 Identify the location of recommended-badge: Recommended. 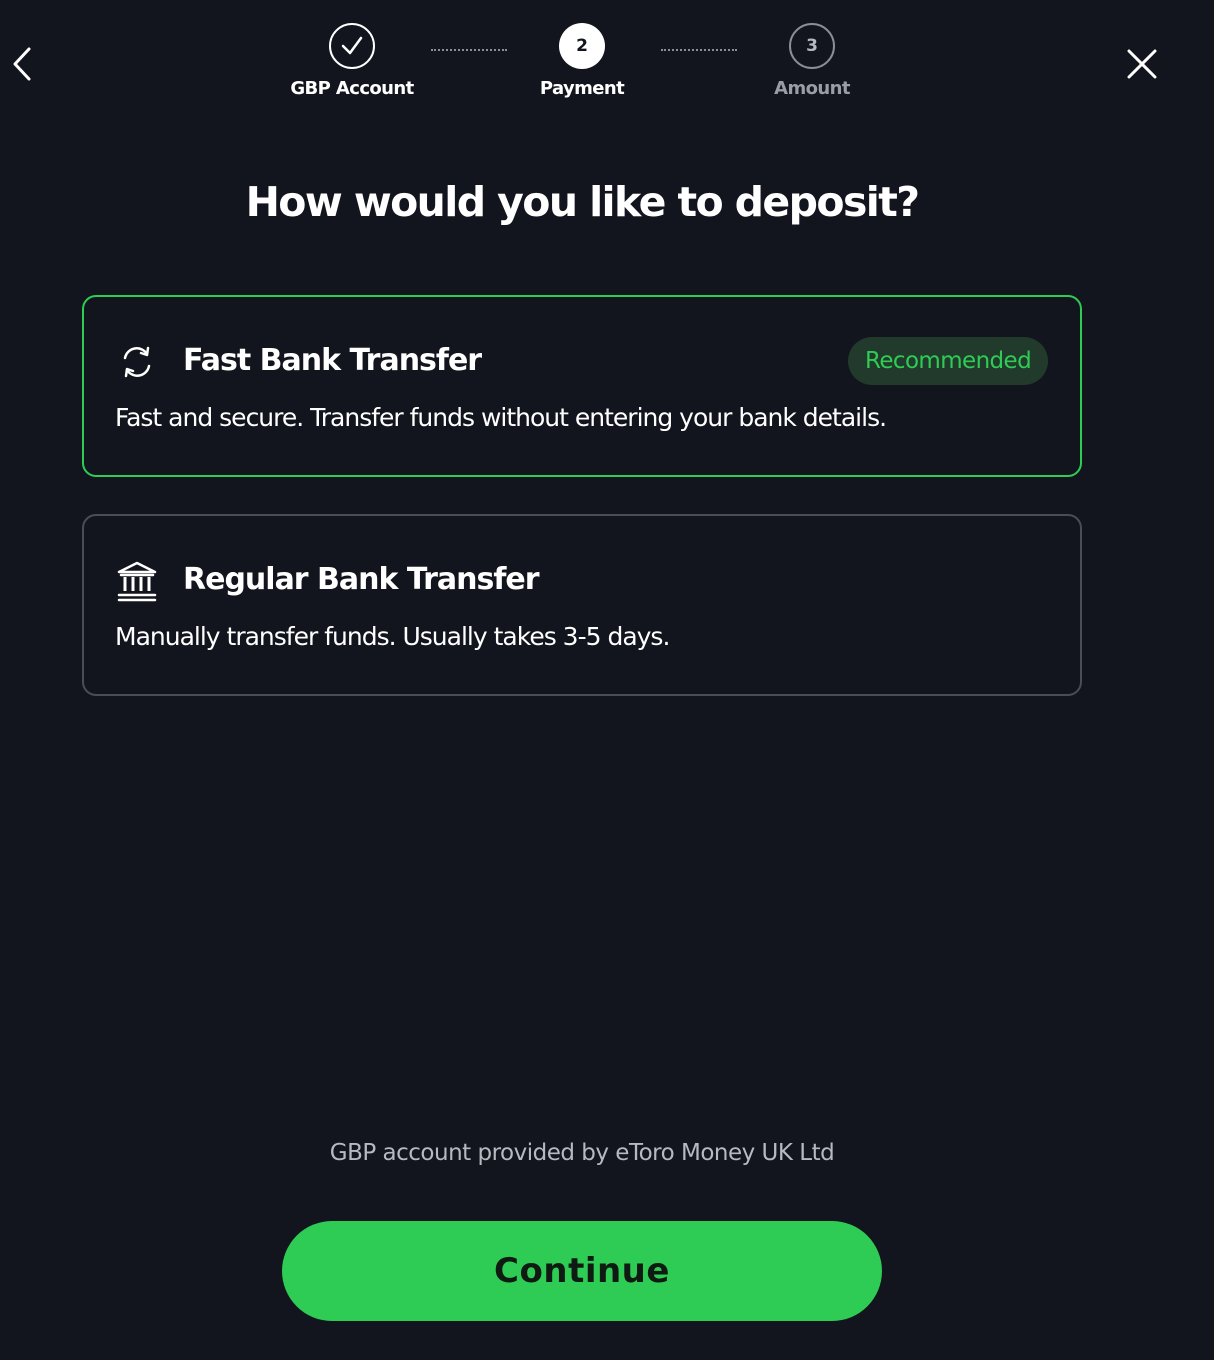
(948, 361).